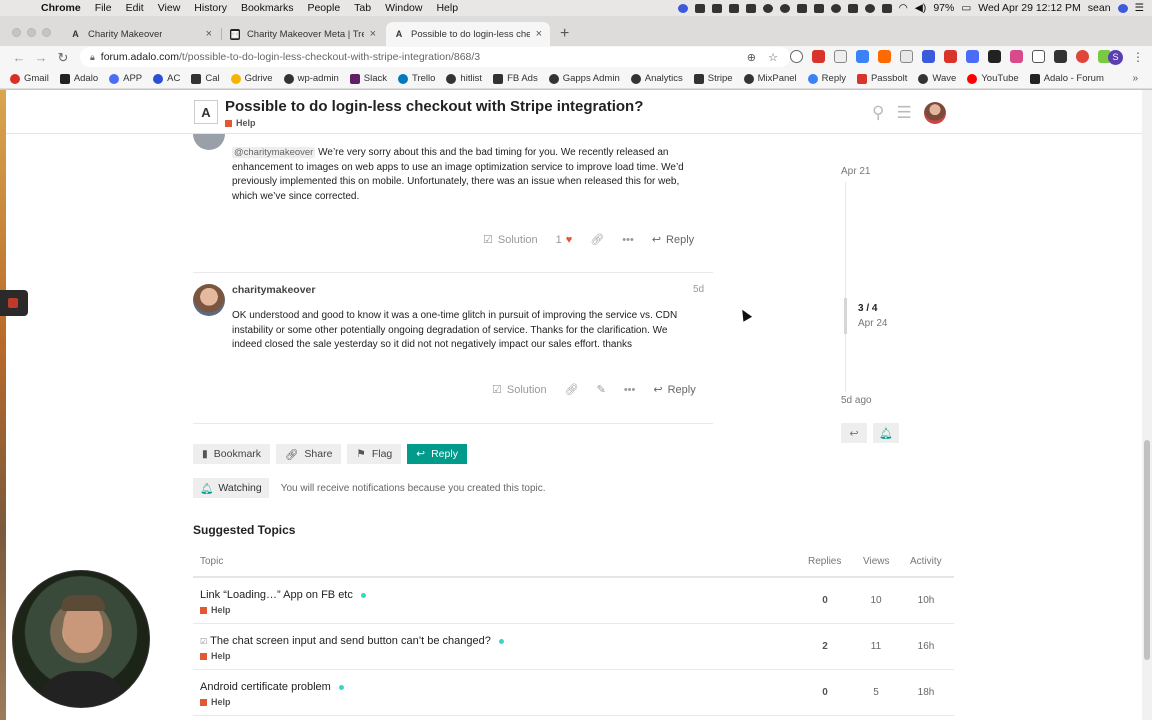 The width and height of the screenshot is (1152, 720). I want to click on close-window-button, so click(16, 32).